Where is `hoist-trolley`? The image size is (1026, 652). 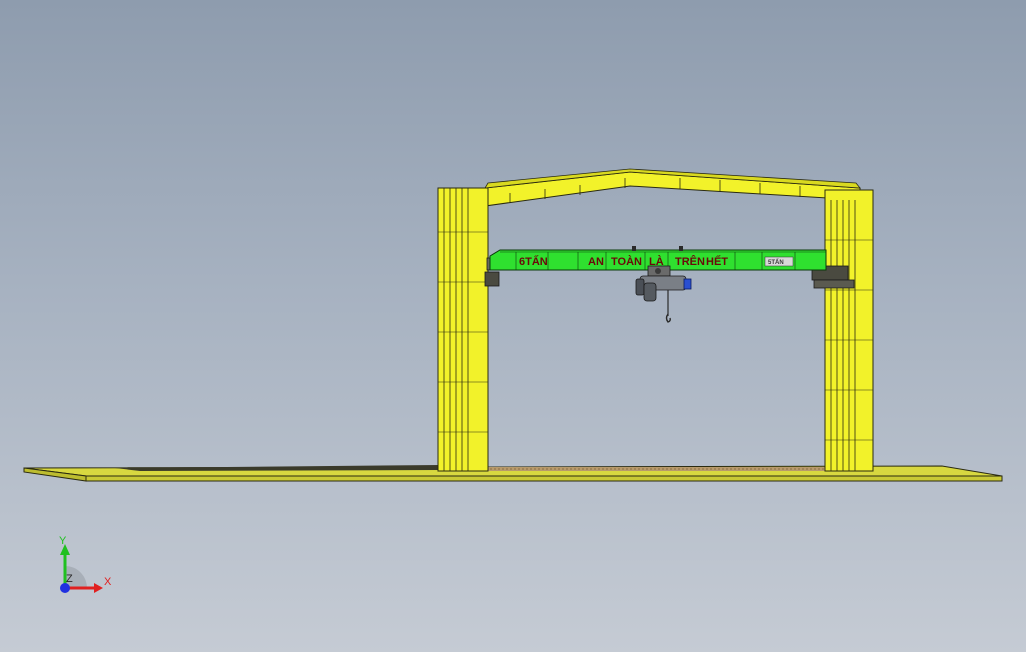
hoist-trolley is located at coordinates (663, 294).